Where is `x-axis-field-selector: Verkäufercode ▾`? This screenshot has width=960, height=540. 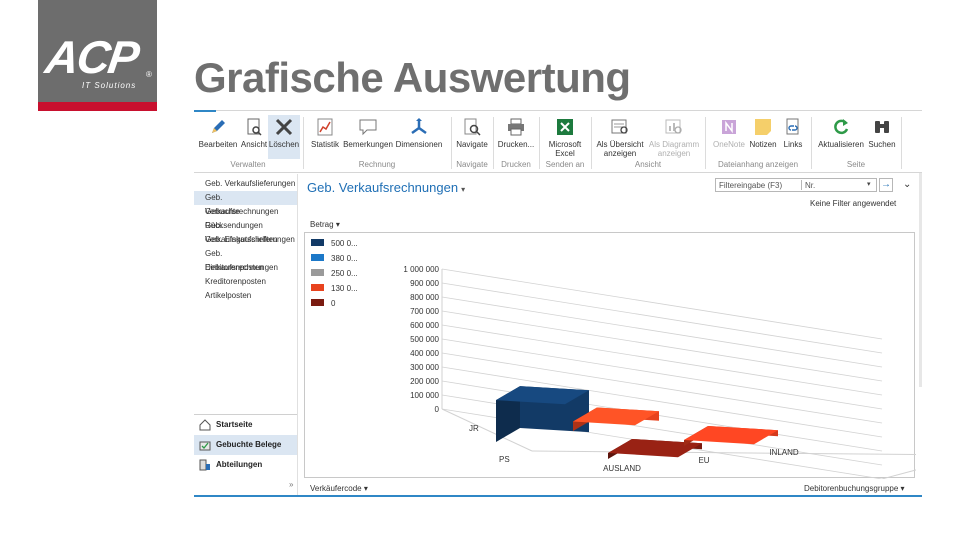
x-axis-field-selector: Verkäufercode ▾ is located at coordinates (339, 488).